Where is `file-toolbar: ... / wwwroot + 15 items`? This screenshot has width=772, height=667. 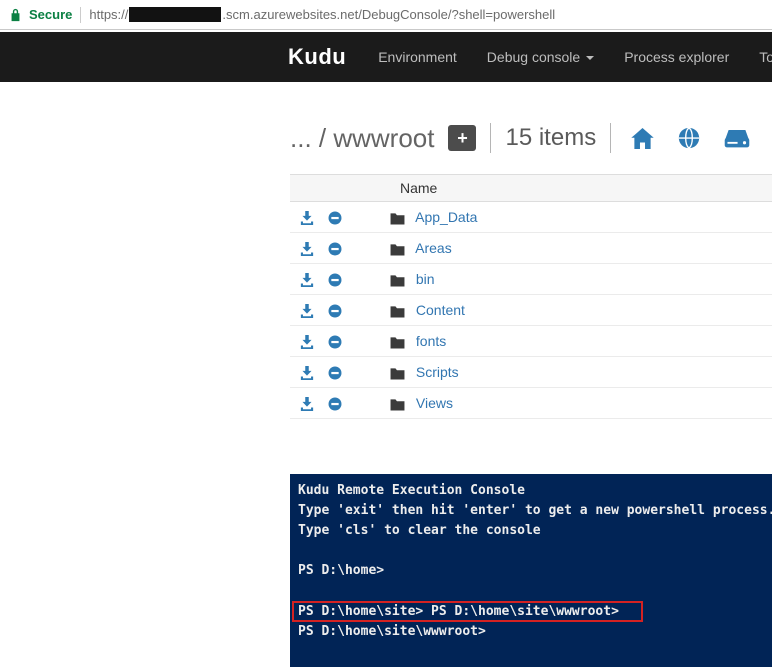
file-toolbar: ... / wwwroot + 15 items is located at coordinates (531, 138).